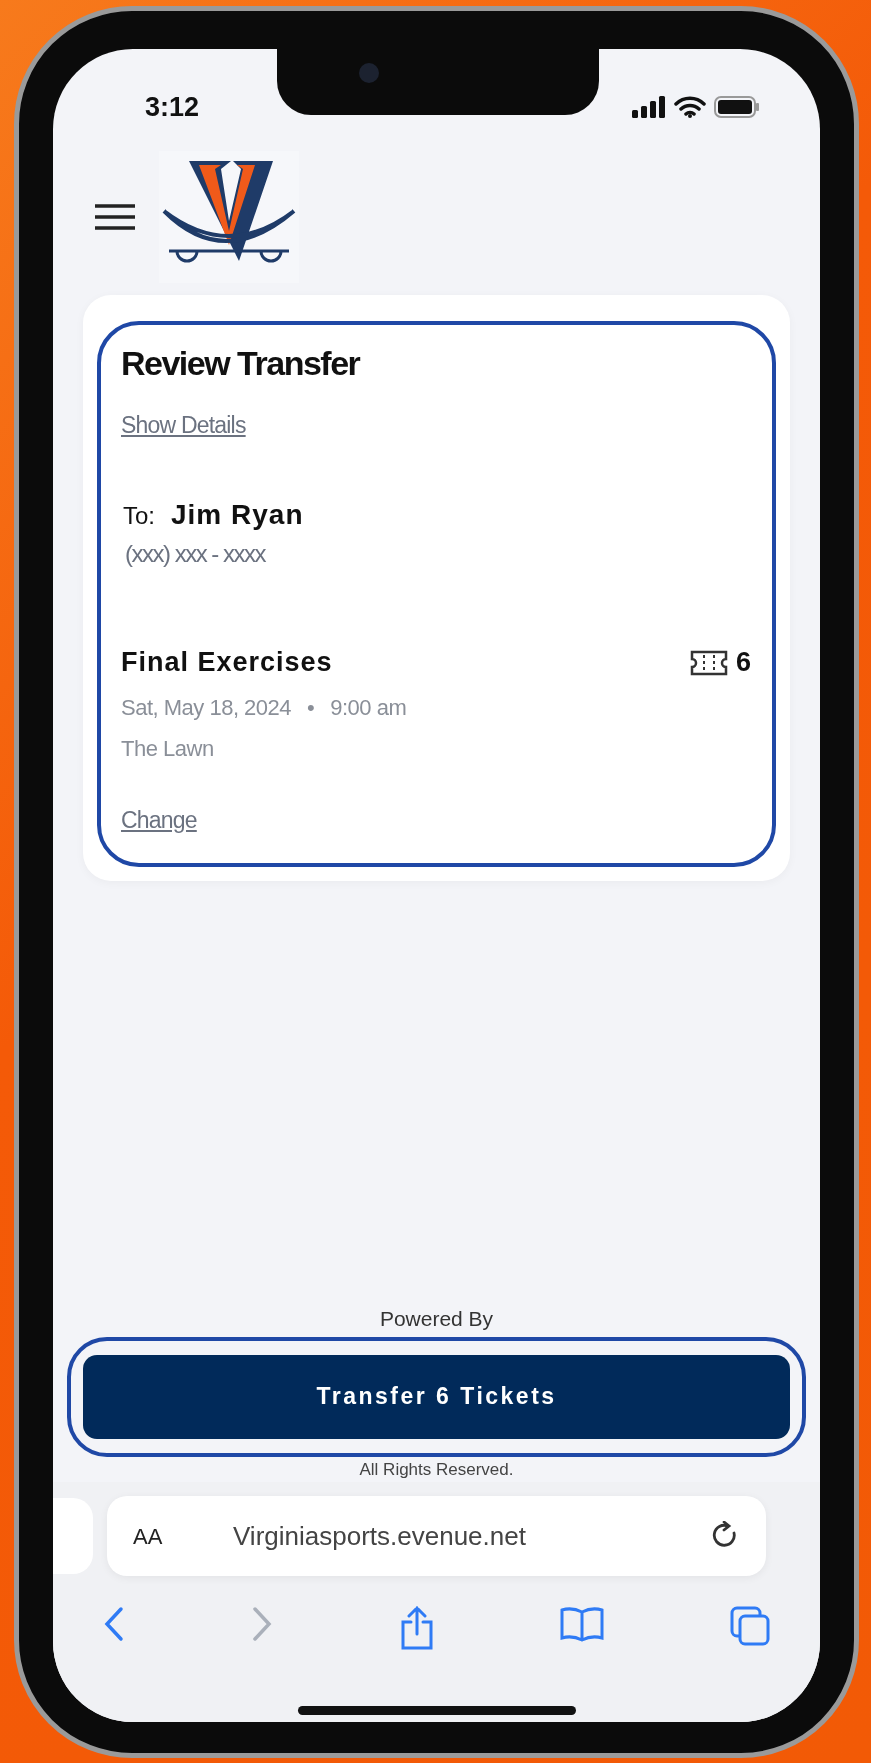 Image resolution: width=871 pixels, height=1763 pixels. I want to click on transfer-tickets-button: Transfer 6 Tickets, so click(436, 1396).